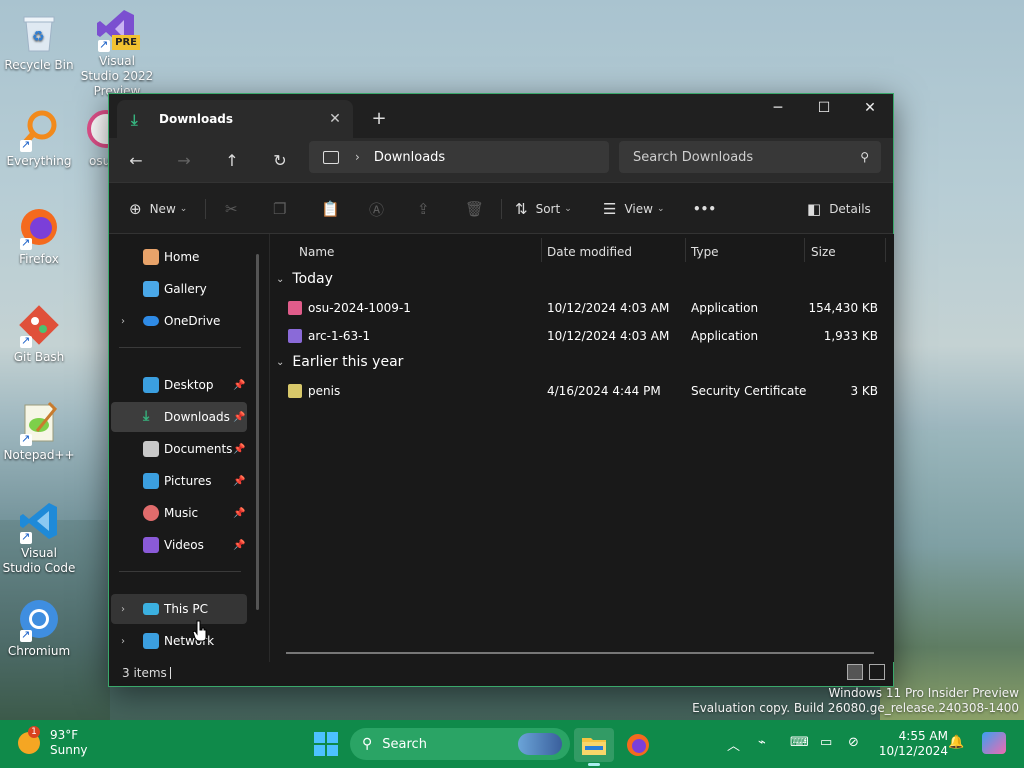 The height and width of the screenshot is (768, 1024). Describe the element at coordinates (316, 252) in the screenshot. I see `column-header-name: Name` at that location.